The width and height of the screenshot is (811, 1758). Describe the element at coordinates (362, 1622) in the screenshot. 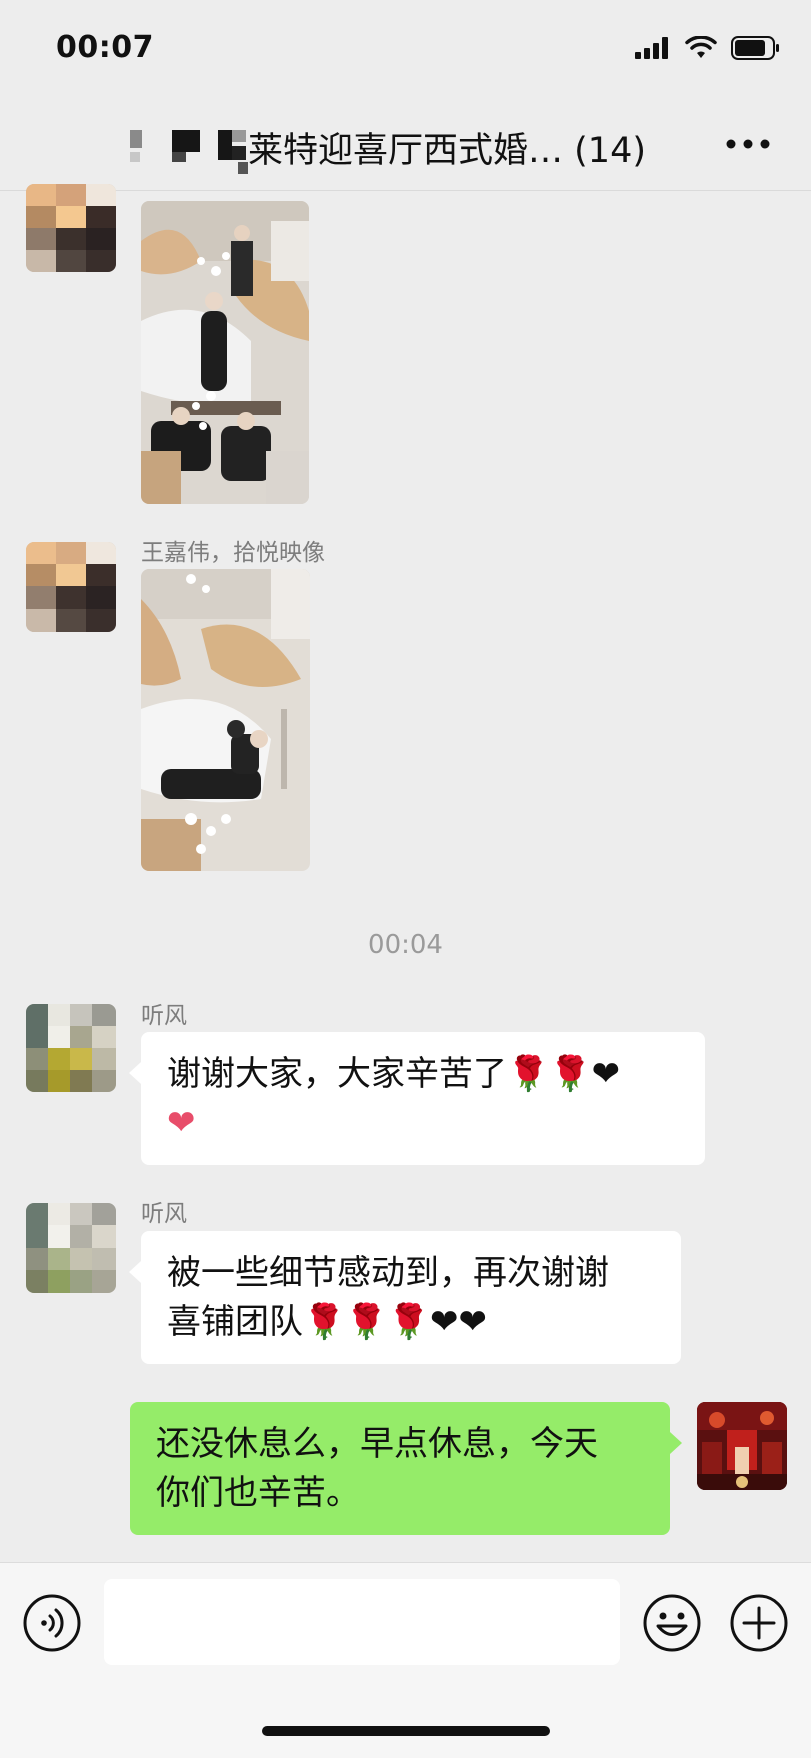

I see `message-input` at that location.